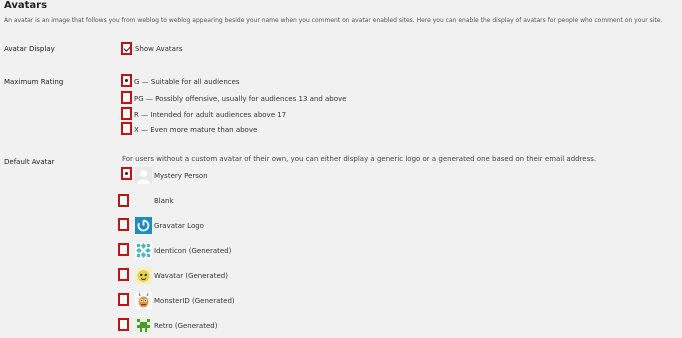  Describe the element at coordinates (195, 130) in the screenshot. I see `rating-label-x: X — Even more mature than above` at that location.